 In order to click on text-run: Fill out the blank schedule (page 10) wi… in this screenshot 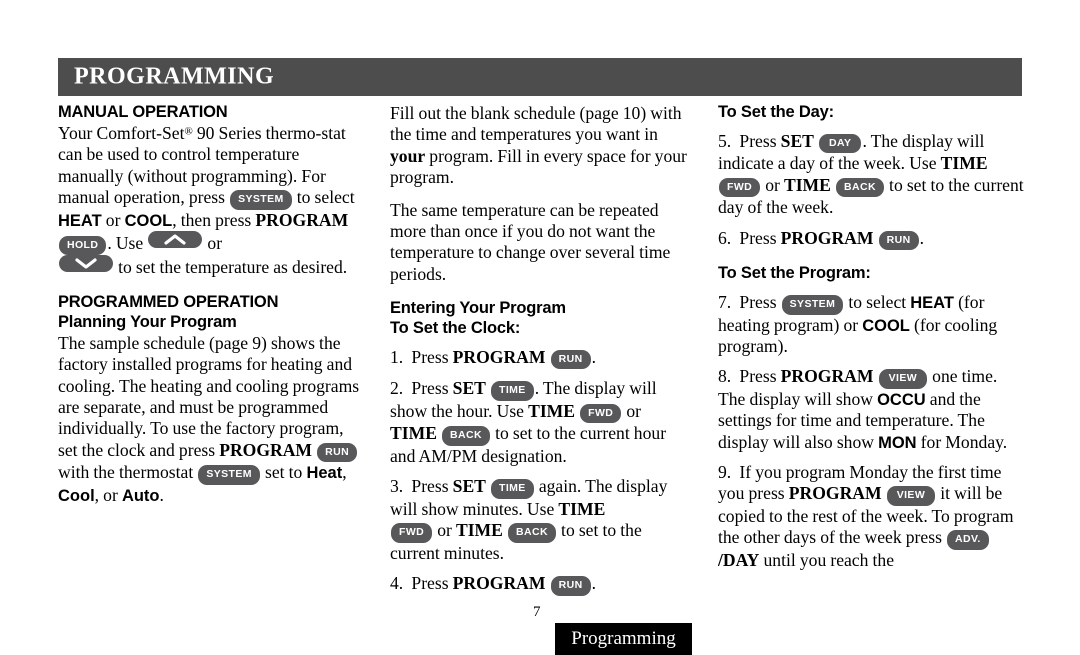, I will do `click(536, 124)`.